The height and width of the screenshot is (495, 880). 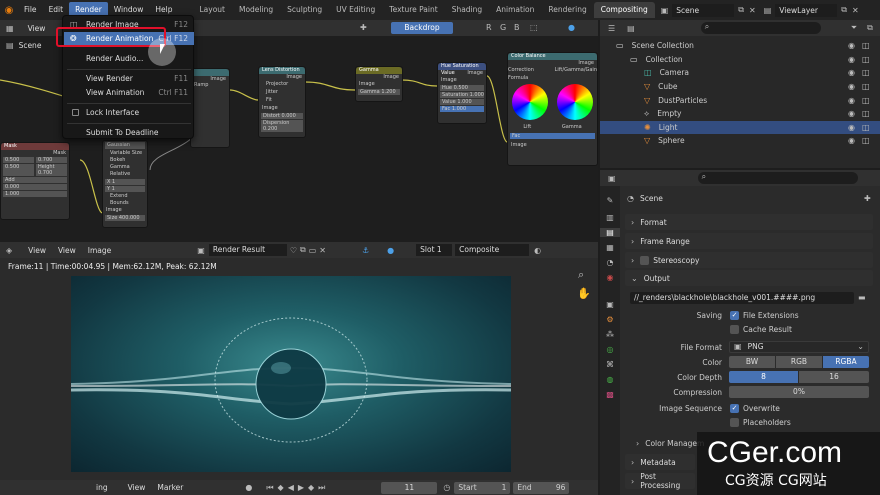 What do you see at coordinates (799, 392) in the screenshot?
I see `compression-slider: 0%` at bounding box center [799, 392].